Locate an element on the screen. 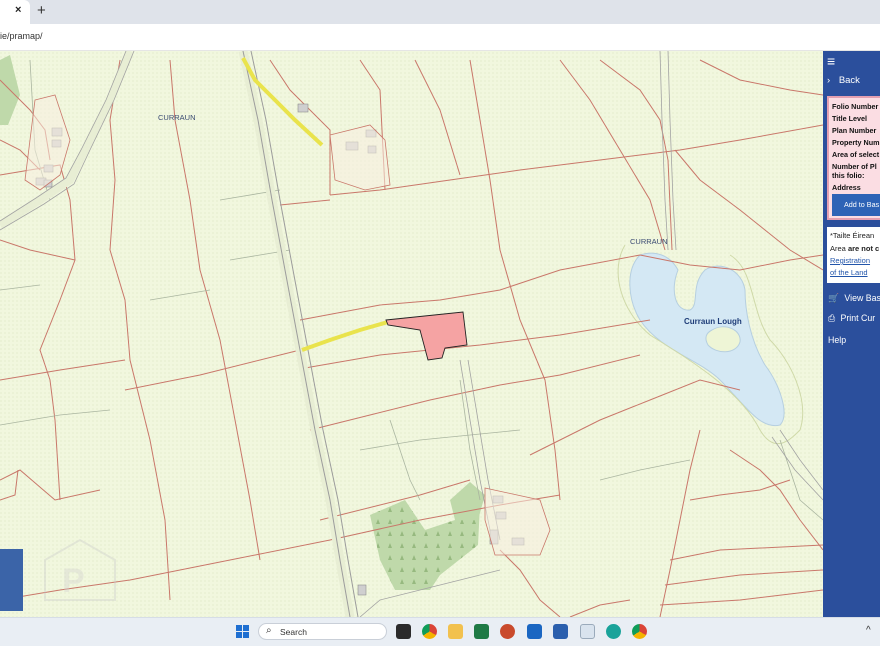 The width and height of the screenshot is (880, 646). address-bar: ie/pramap/ is located at coordinates (440, 37).